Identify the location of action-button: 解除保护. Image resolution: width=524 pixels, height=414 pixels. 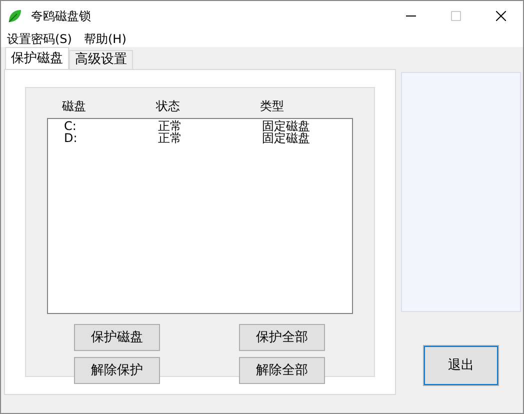
(117, 370).